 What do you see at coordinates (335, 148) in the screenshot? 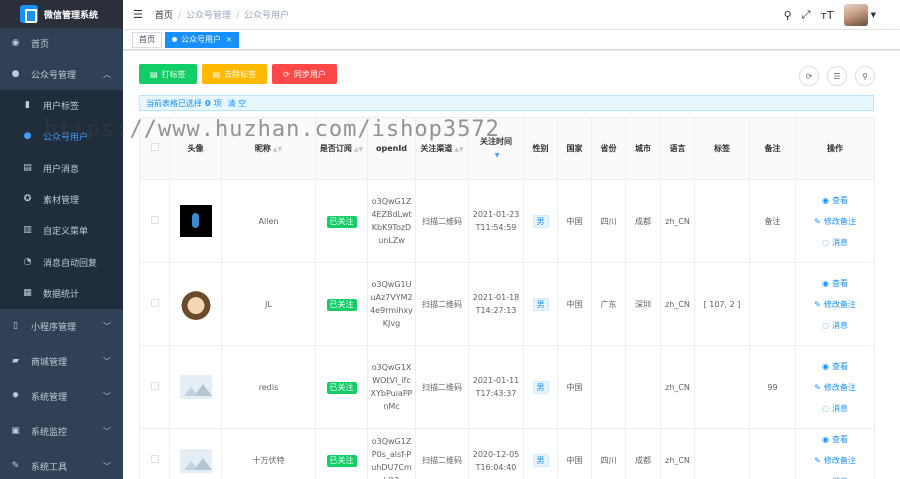
I see `column-label: 是否订阅` at bounding box center [335, 148].